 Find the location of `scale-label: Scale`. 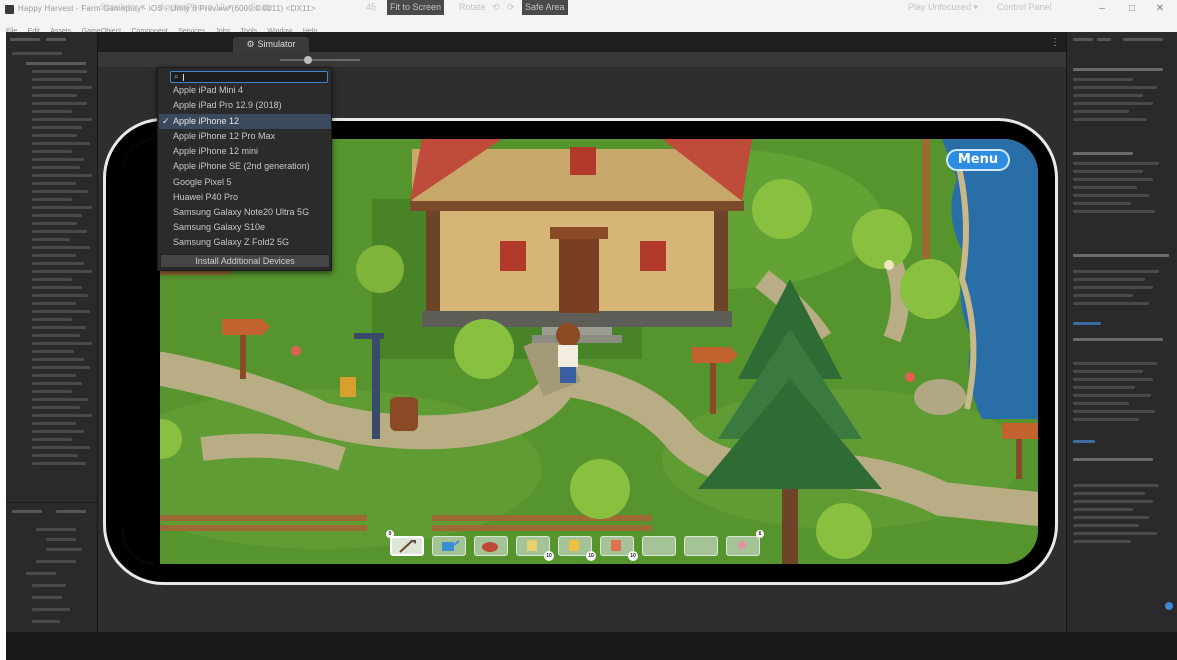

scale-label: Scale is located at coordinates (261, 7).